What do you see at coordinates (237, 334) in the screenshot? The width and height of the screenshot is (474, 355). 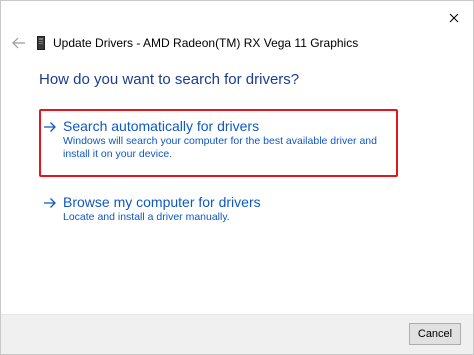 I see `dialog-footer: Cancel` at bounding box center [237, 334].